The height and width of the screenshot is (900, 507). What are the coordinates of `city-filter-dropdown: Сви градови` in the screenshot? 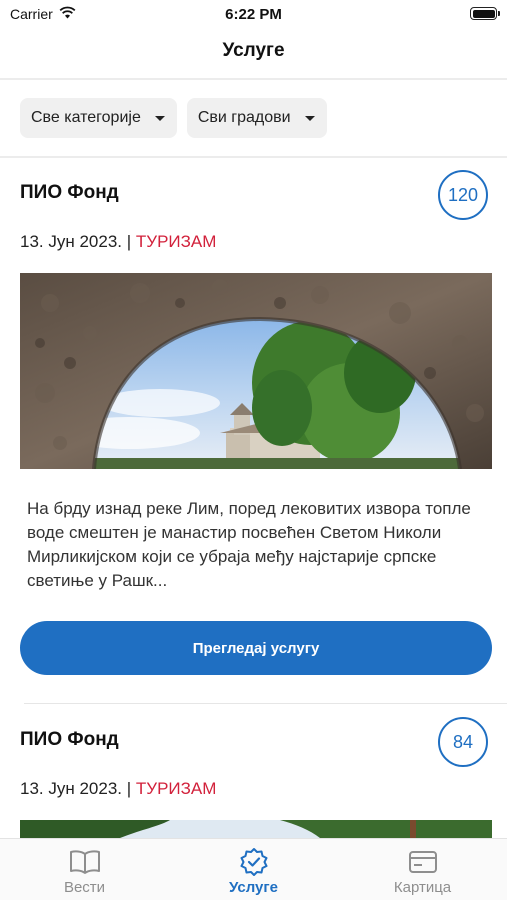 It's located at (256, 118).